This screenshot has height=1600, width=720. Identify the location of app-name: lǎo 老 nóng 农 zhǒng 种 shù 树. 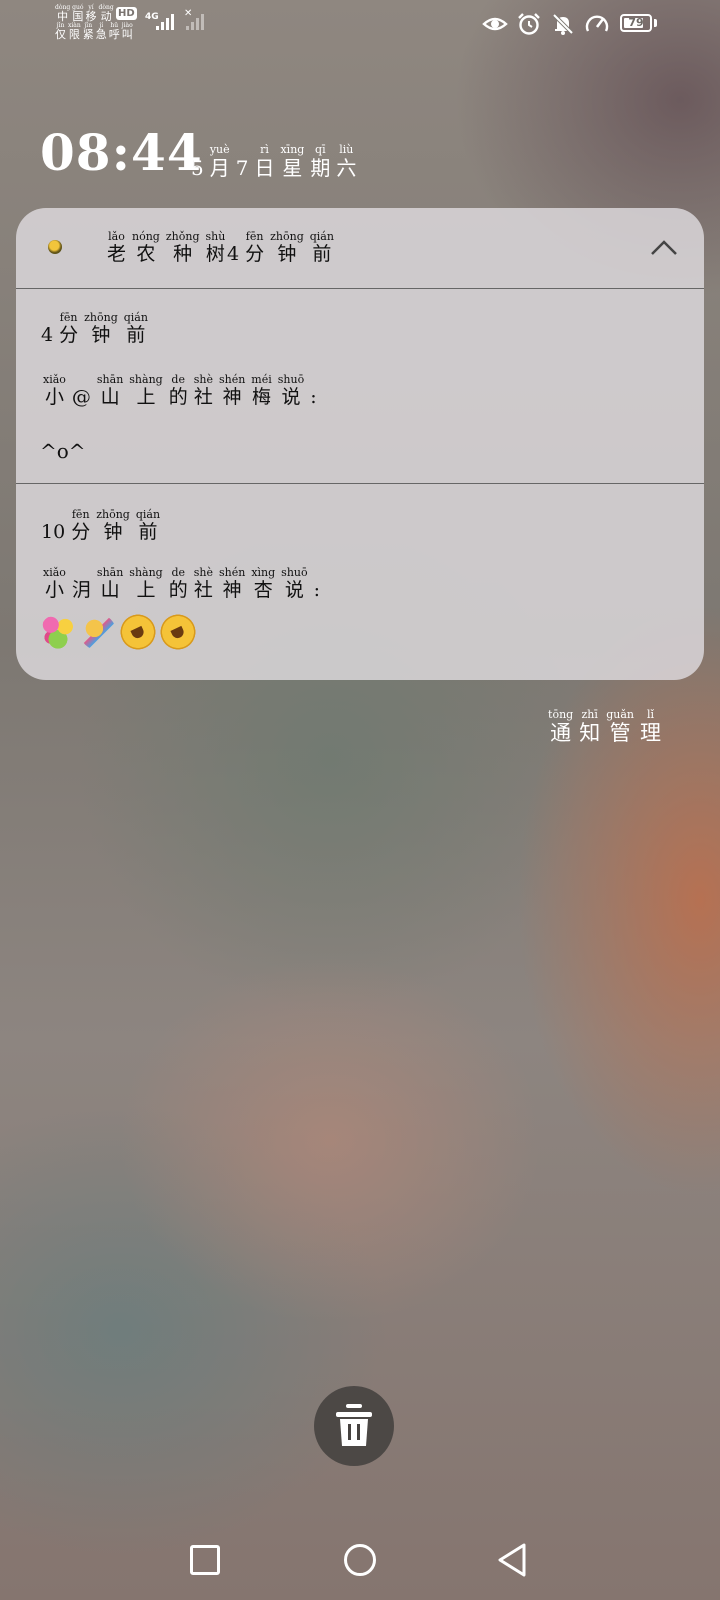
(166, 247).